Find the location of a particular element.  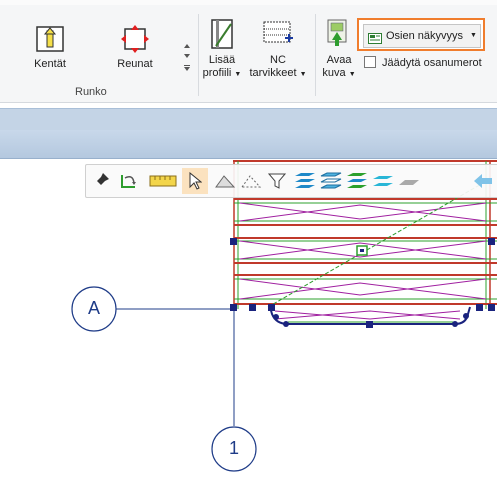

lisaa-label-line2: profiili ▼ is located at coordinates (222, 74).